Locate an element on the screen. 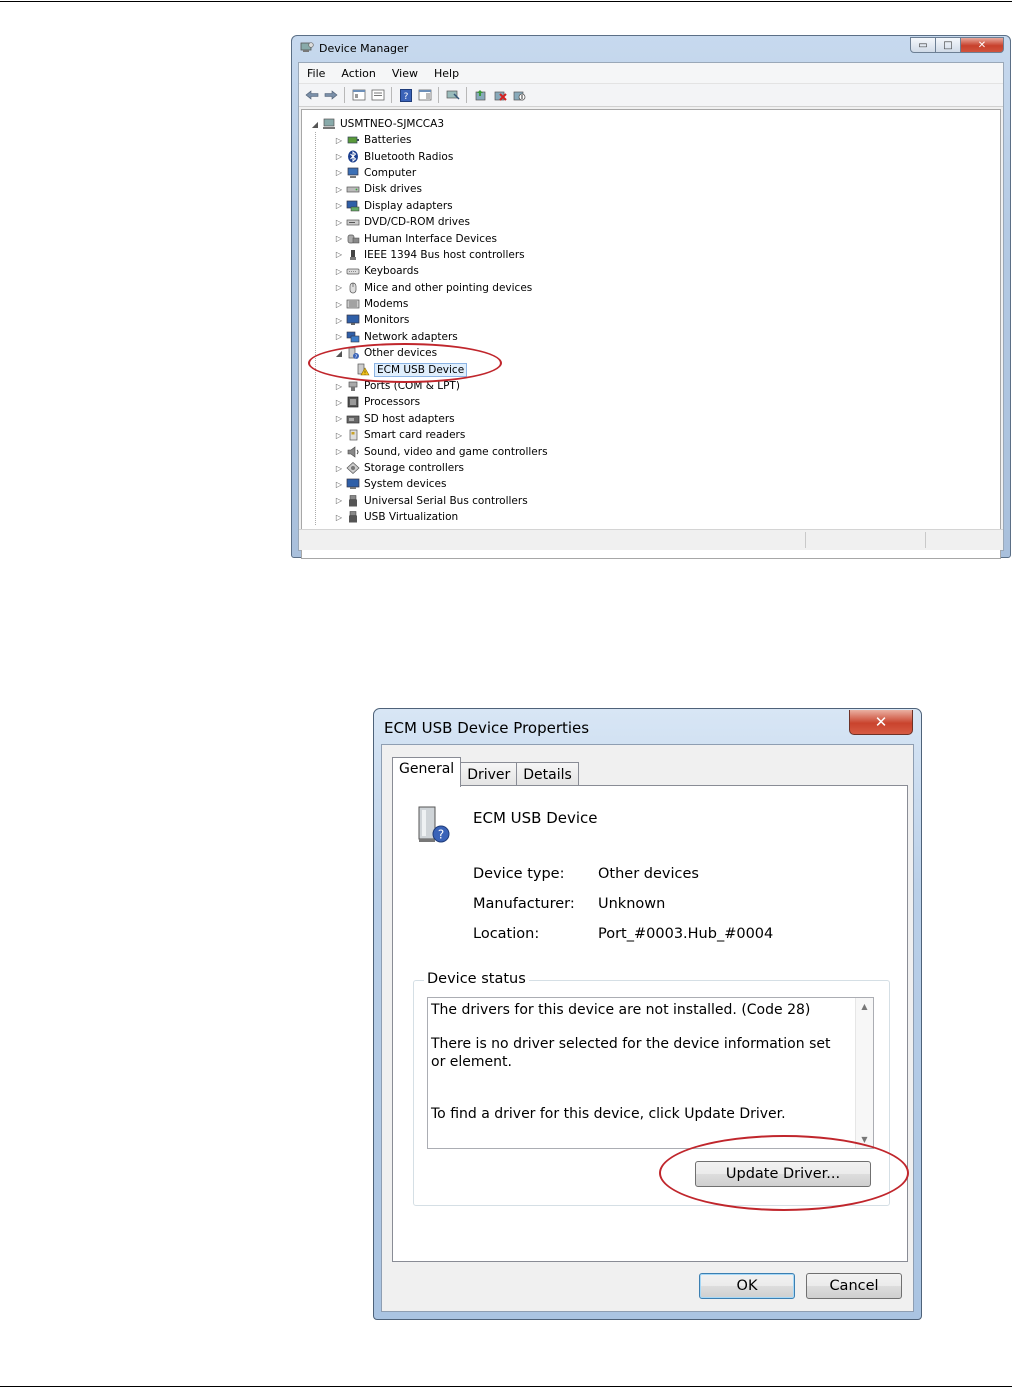  tab-driver: Driver is located at coordinates (489, 774).